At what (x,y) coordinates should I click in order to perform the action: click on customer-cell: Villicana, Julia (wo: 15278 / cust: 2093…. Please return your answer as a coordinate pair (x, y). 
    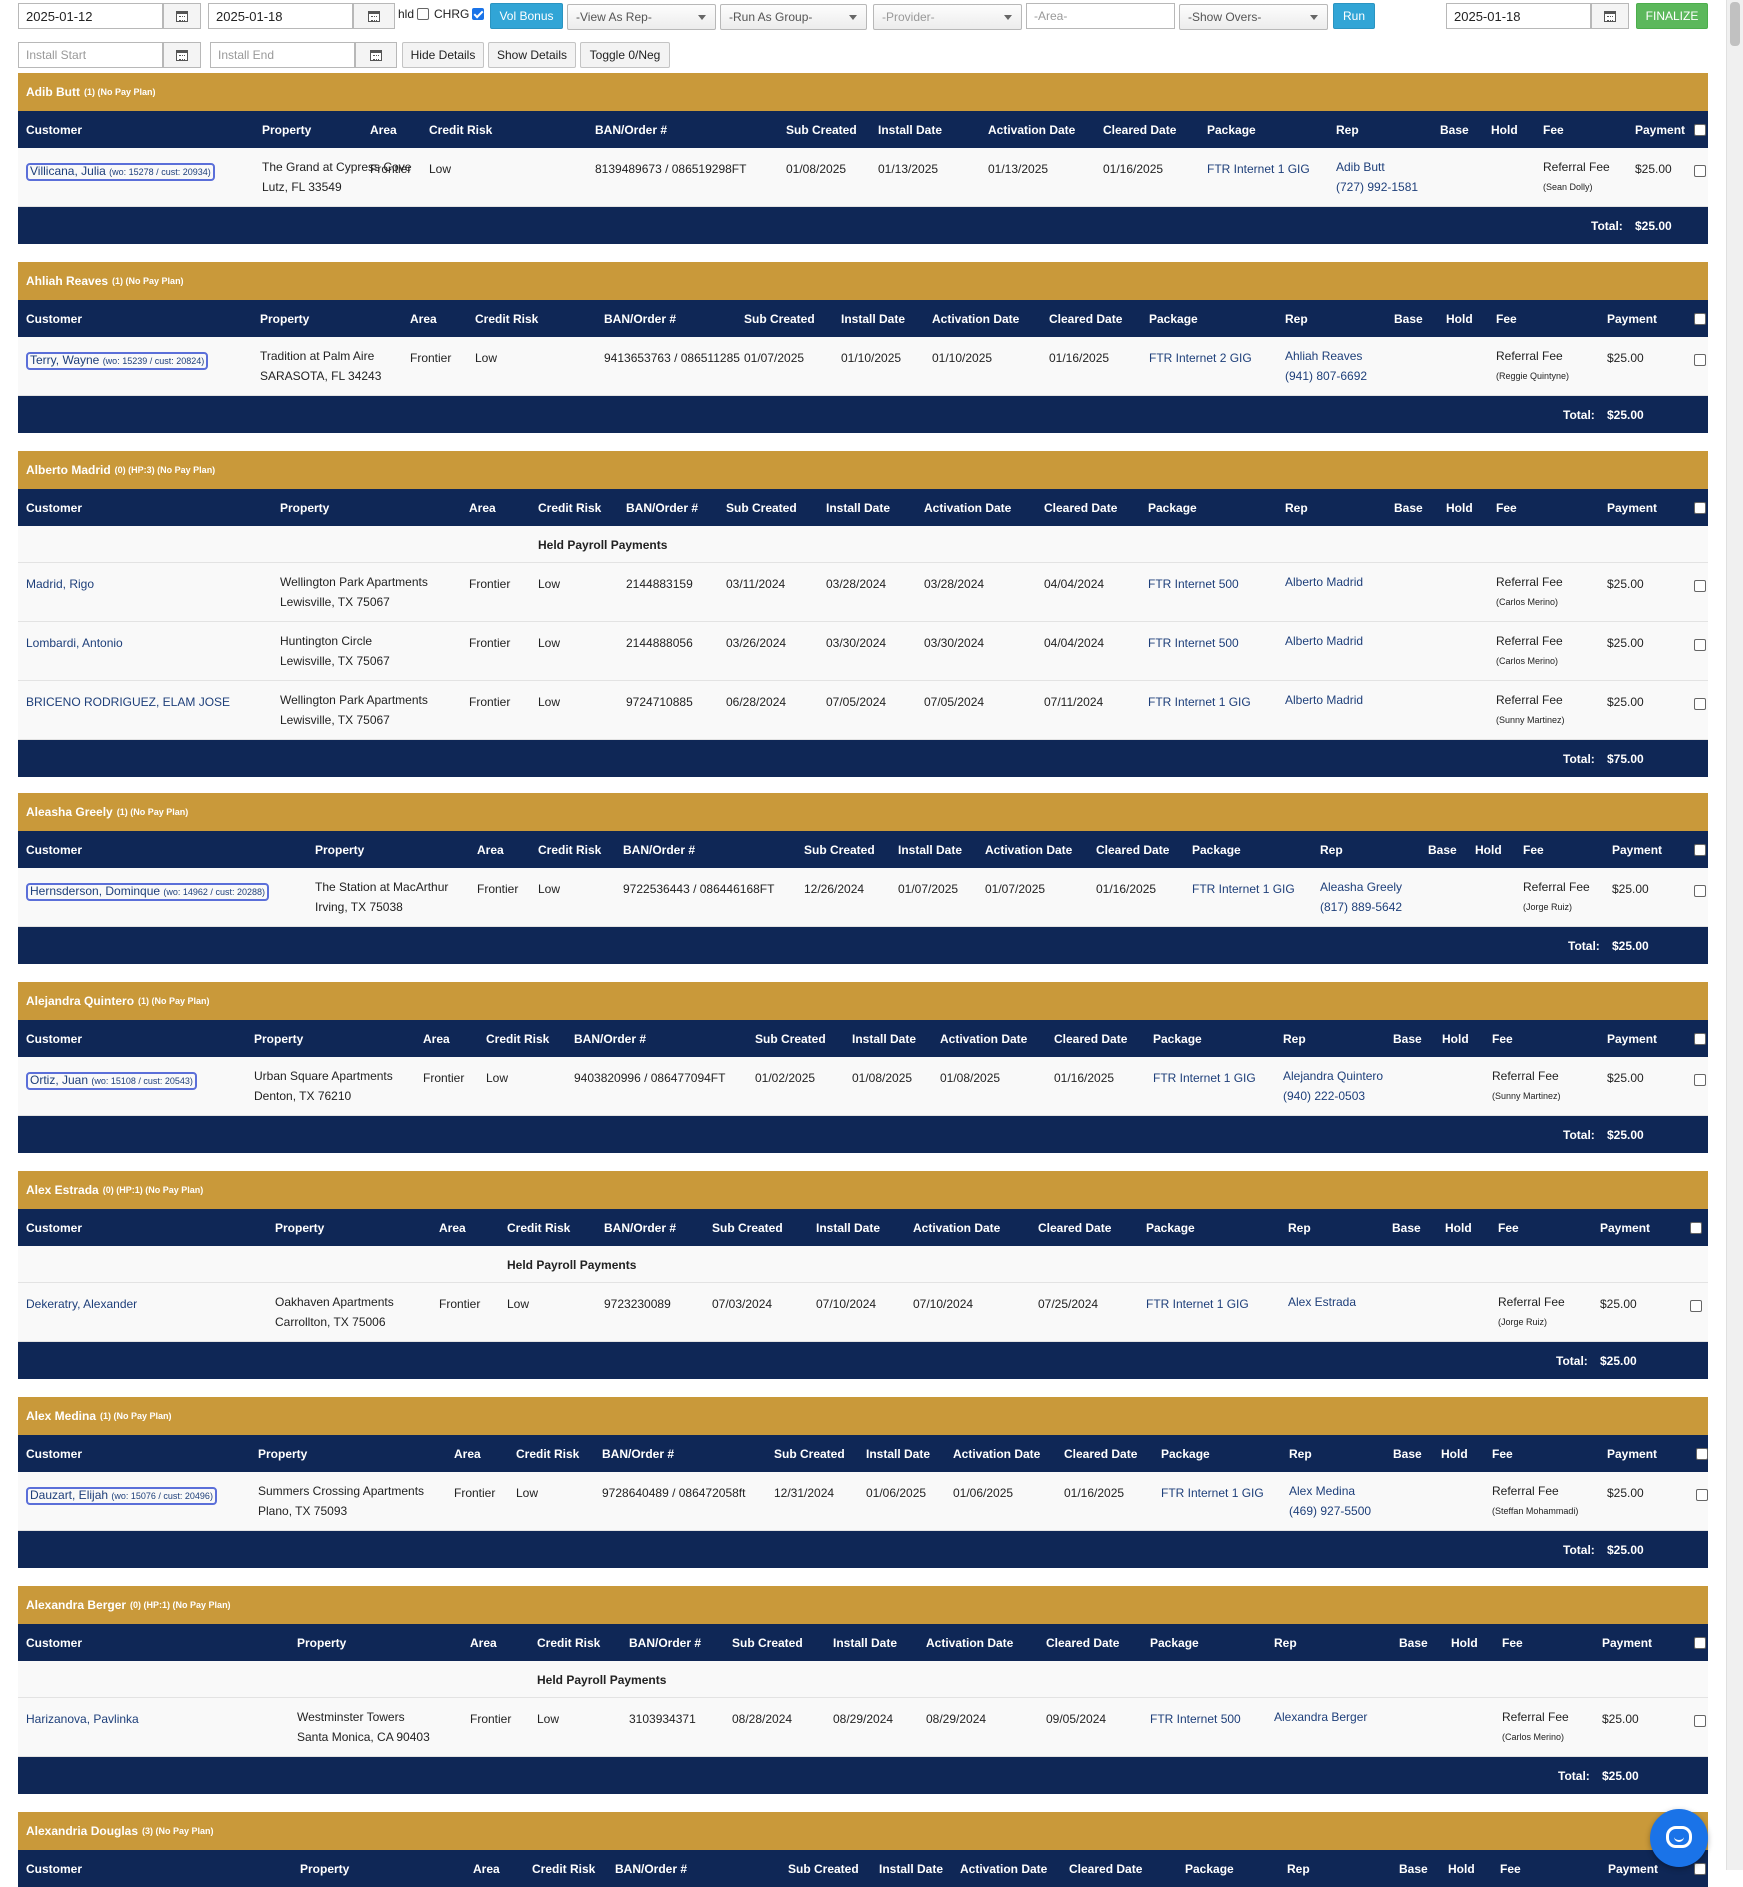
    Looking at the image, I should click on (120, 171).